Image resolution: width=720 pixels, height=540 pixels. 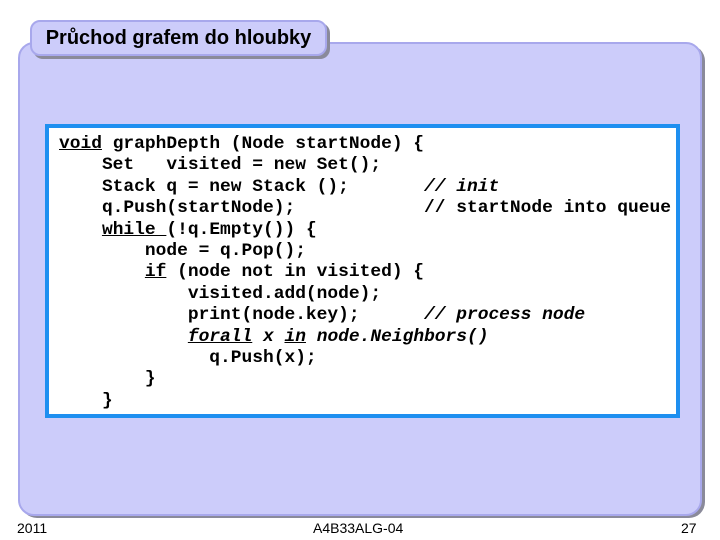 I want to click on code-comment-or-italic: x, so click(x=268, y=336).